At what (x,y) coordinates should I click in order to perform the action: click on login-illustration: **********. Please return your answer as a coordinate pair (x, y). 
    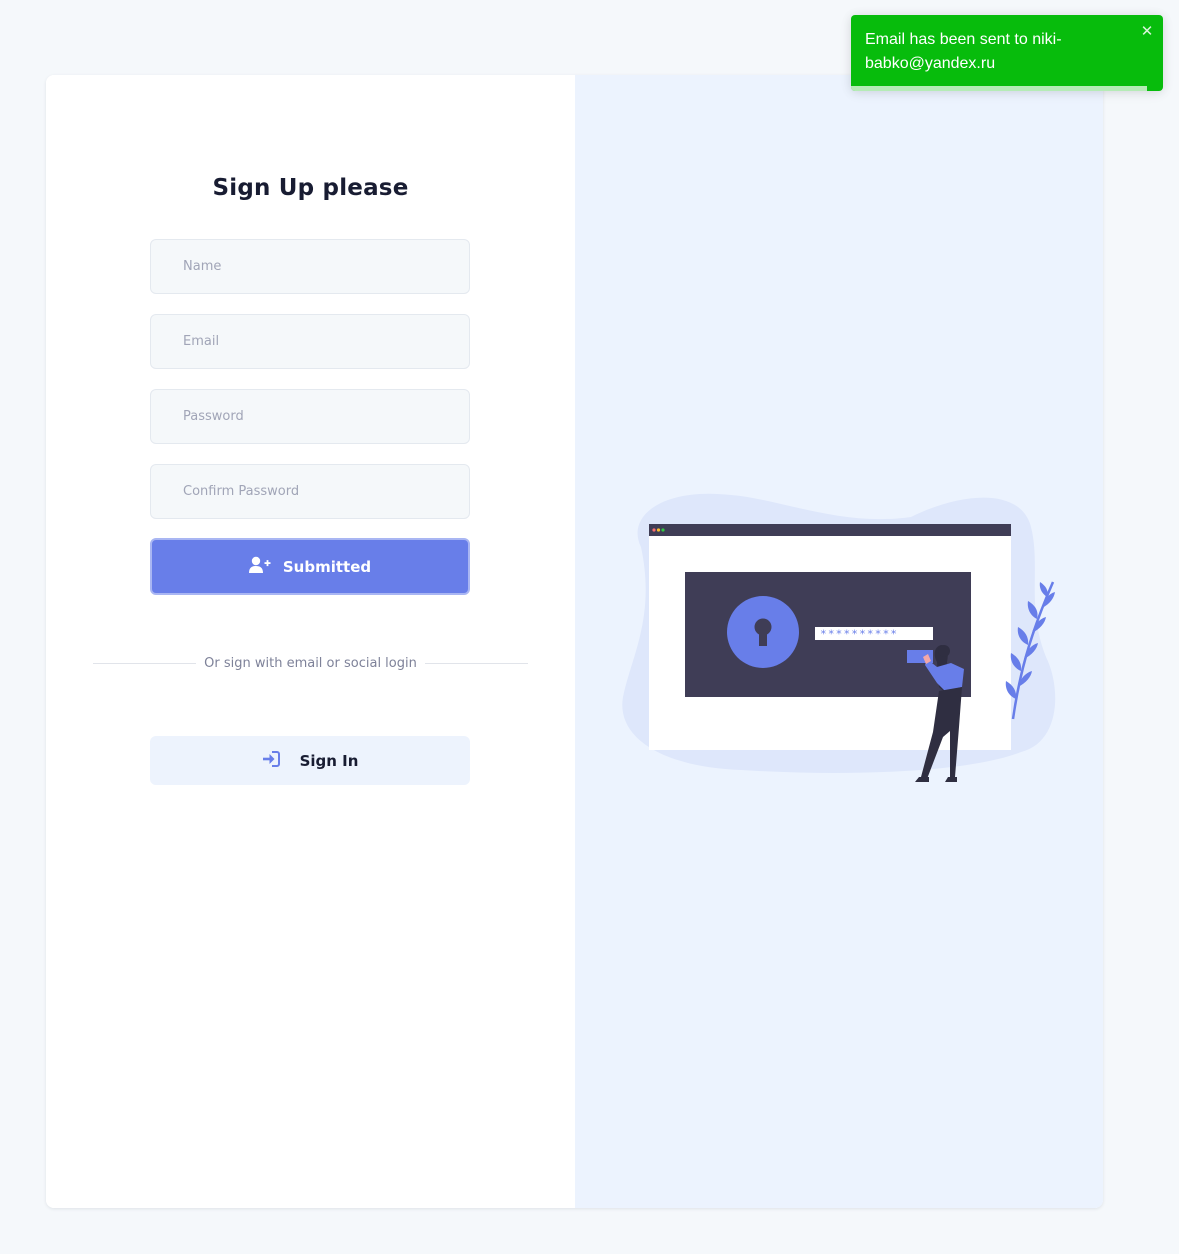
    Looking at the image, I should click on (839, 637).